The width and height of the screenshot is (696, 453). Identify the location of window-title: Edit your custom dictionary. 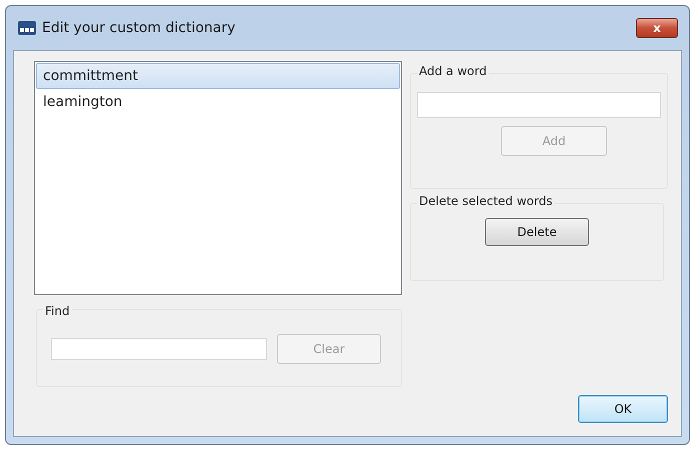
(139, 28).